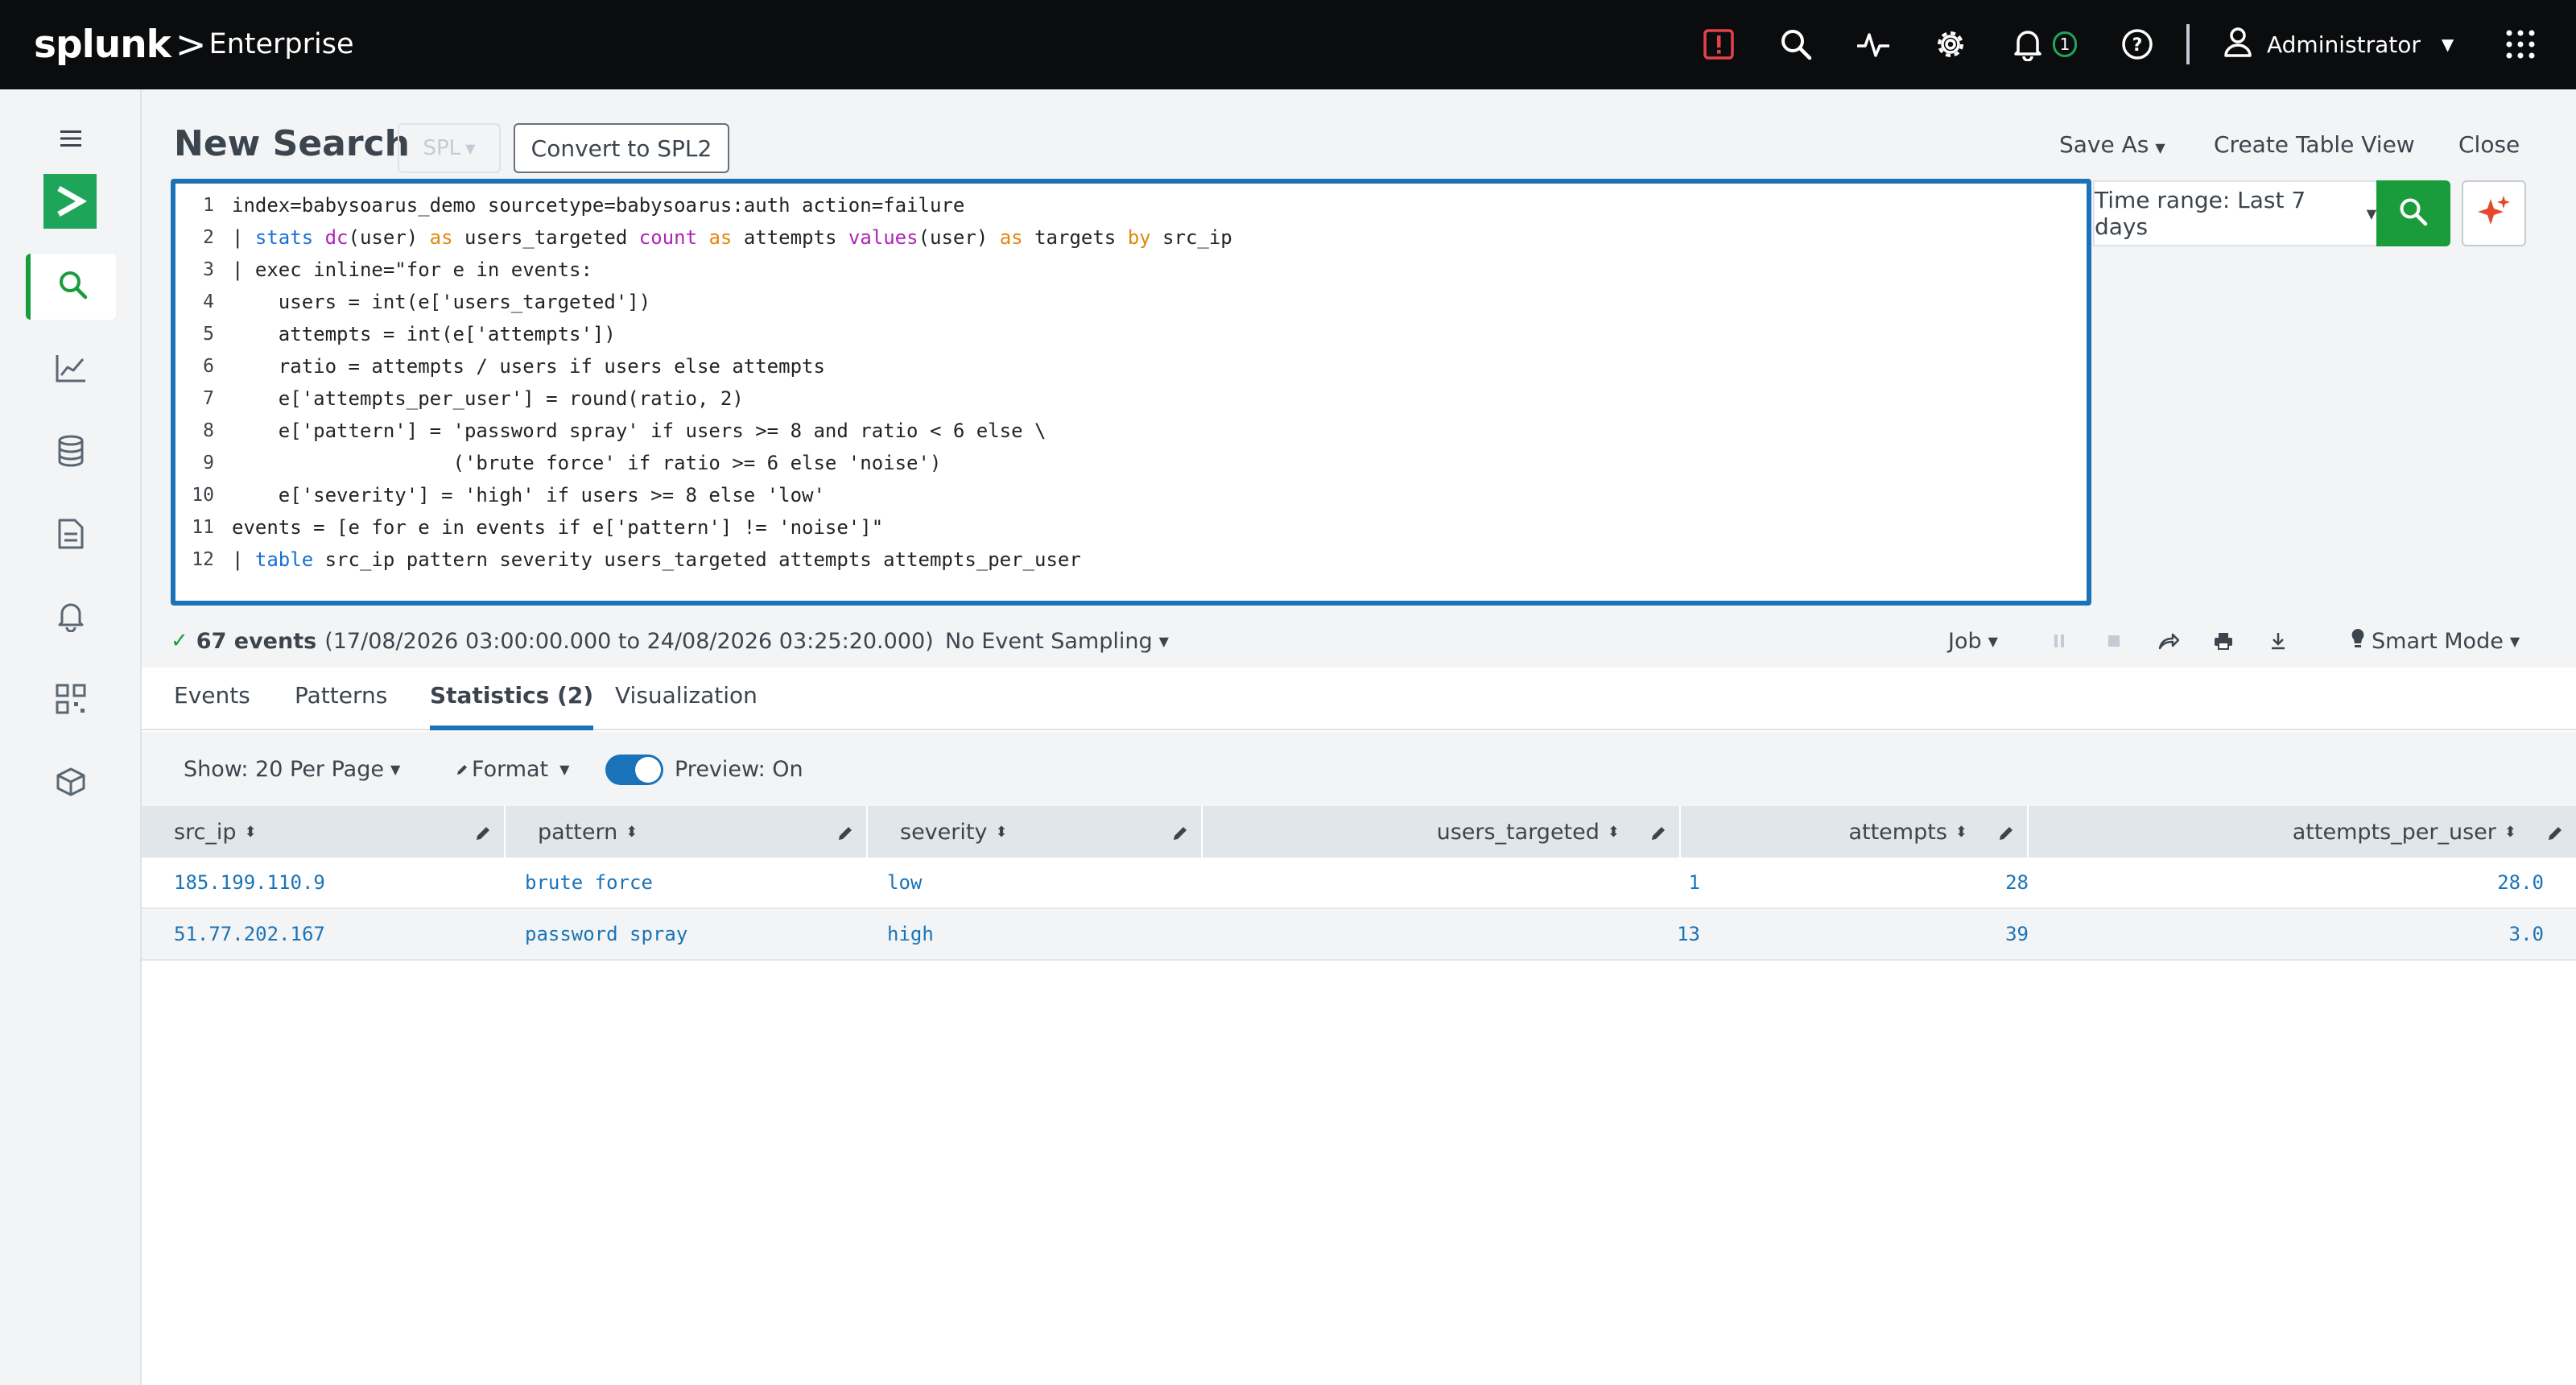 The width and height of the screenshot is (2576, 1385). What do you see at coordinates (71, 287) in the screenshot?
I see `sidebar-item-search` at bounding box center [71, 287].